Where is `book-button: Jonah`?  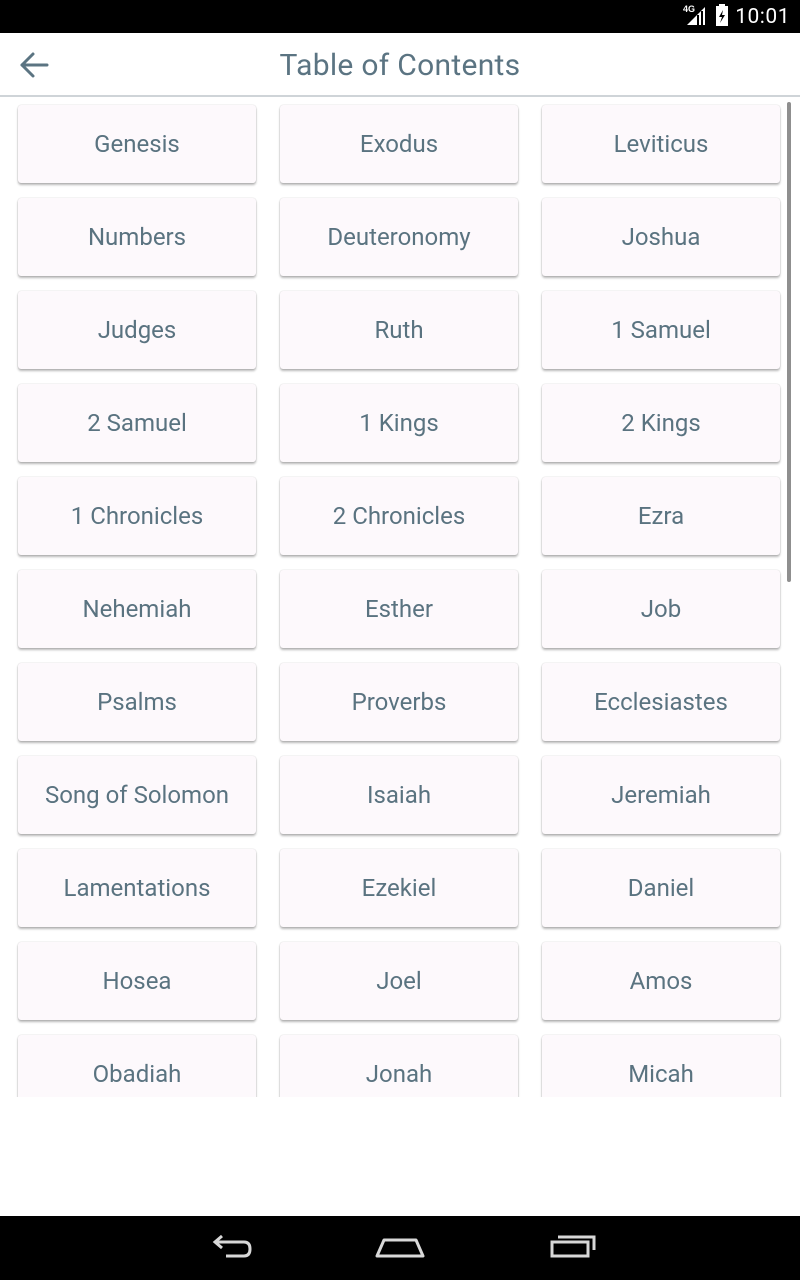 book-button: Jonah is located at coordinates (399, 1066).